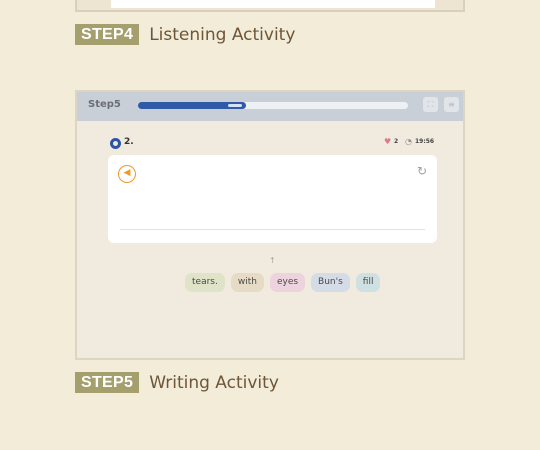 The height and width of the screenshot is (450, 540). I want to click on heart-icon: ♥, so click(388, 141).